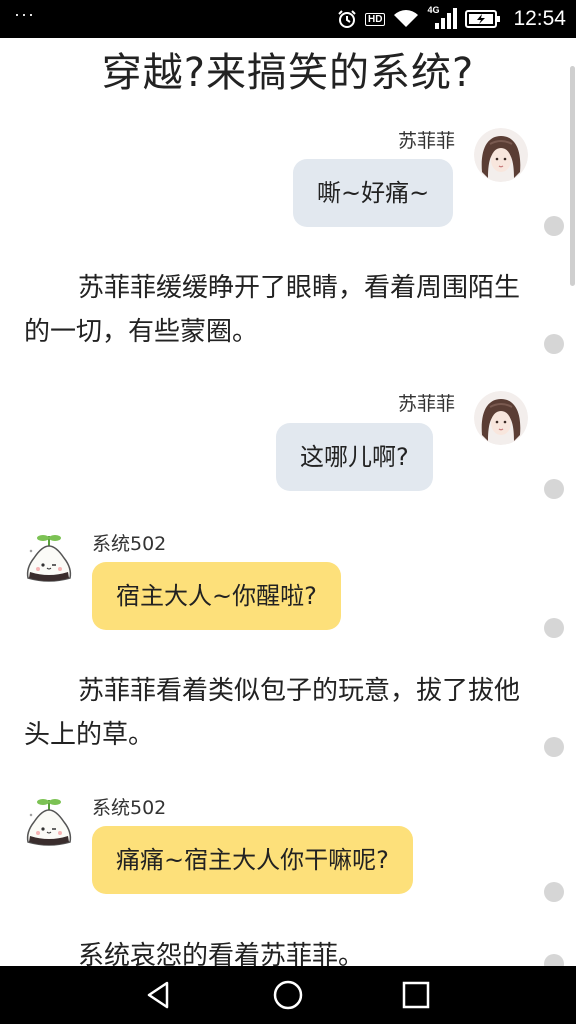 The width and height of the screenshot is (576, 1024). I want to click on circle-home-icon, so click(288, 995).